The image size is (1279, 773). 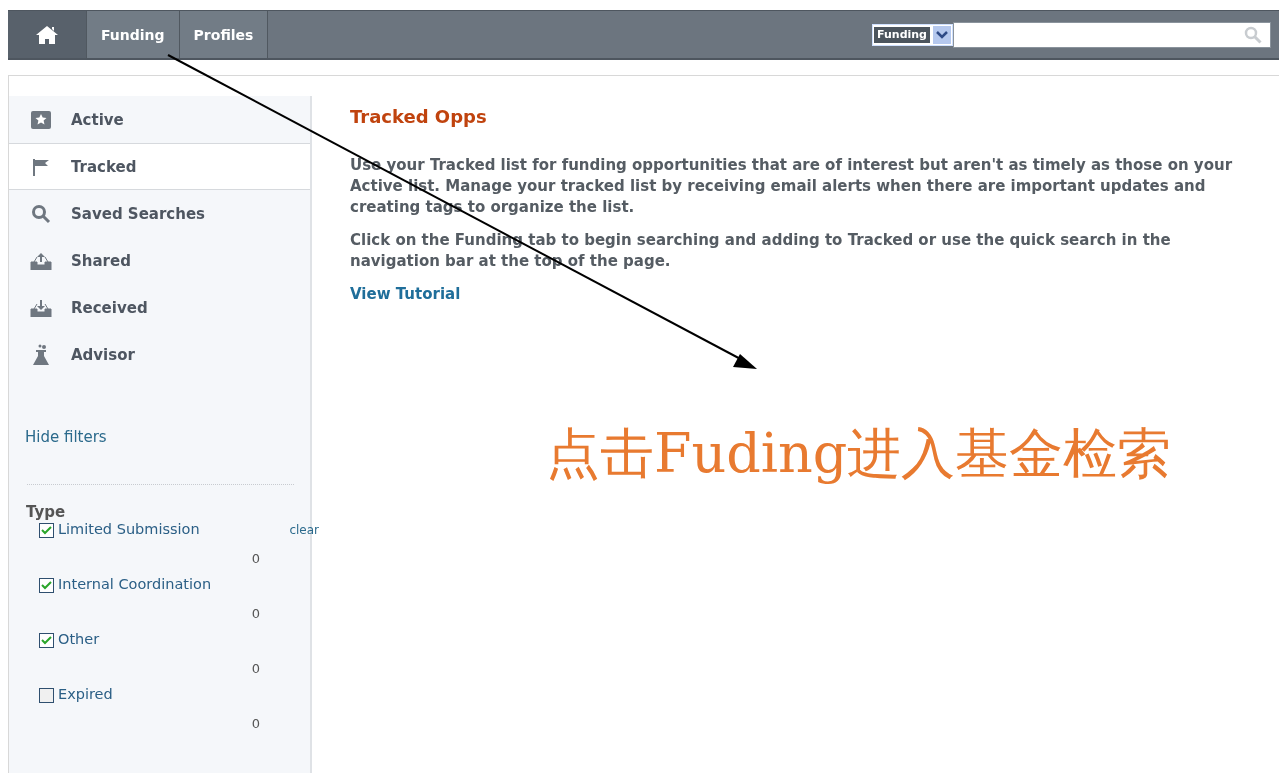 I want to click on hide-filters-link: Hide filters, so click(x=167, y=437).